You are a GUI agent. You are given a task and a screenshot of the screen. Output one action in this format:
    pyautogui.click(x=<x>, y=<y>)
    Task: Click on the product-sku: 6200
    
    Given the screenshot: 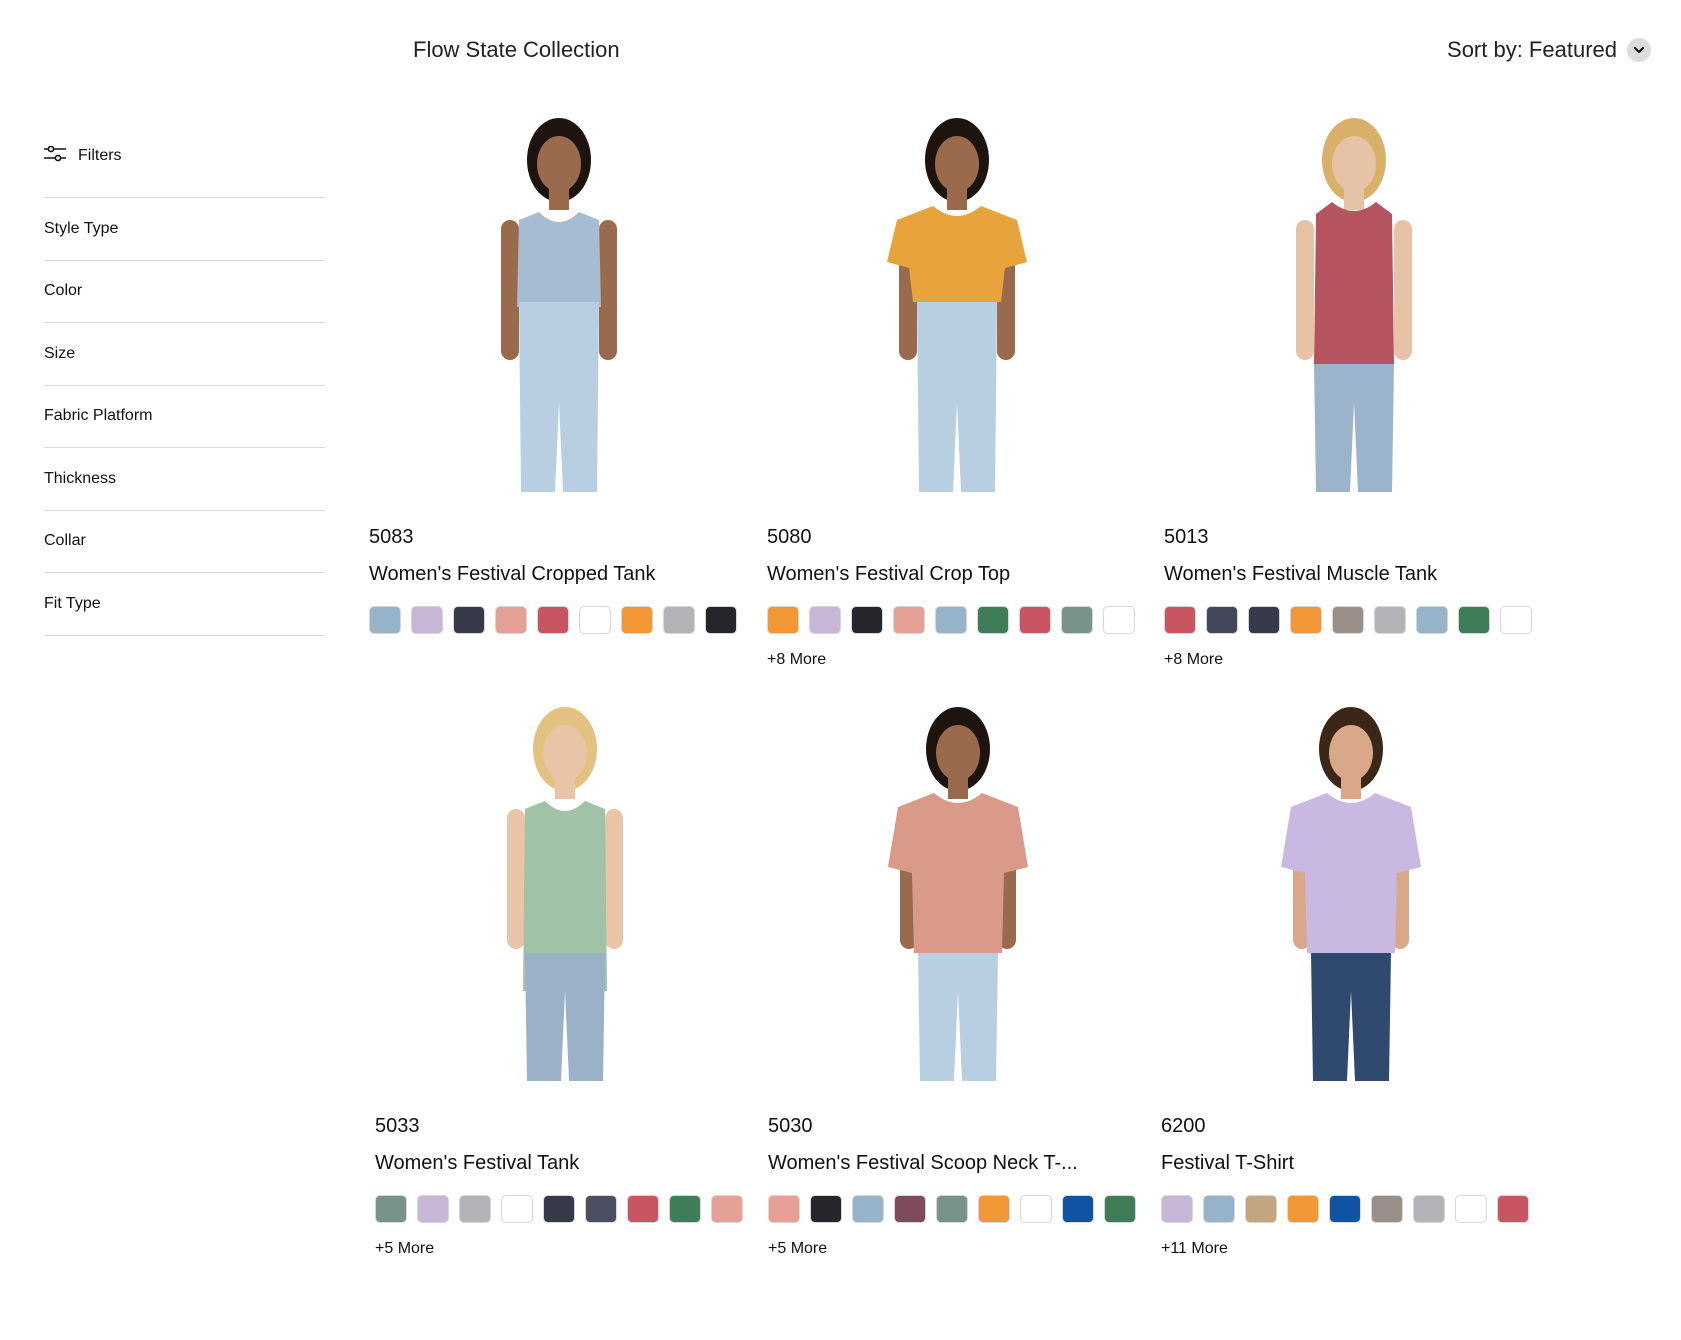 What is the action you would take?
    pyautogui.click(x=1183, y=1126)
    